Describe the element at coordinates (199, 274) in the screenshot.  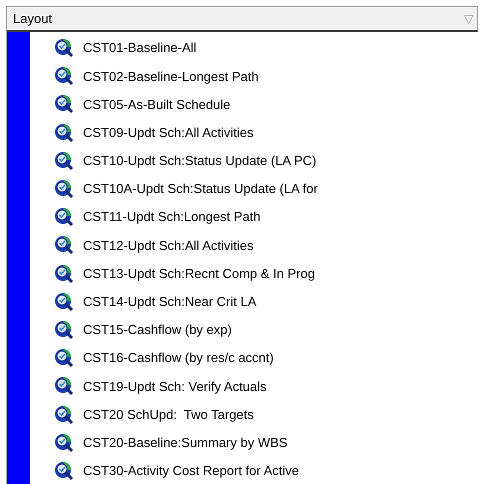
I see `layout-name: CST13-Updt Sch:Recnt Comp & In Prog` at that location.